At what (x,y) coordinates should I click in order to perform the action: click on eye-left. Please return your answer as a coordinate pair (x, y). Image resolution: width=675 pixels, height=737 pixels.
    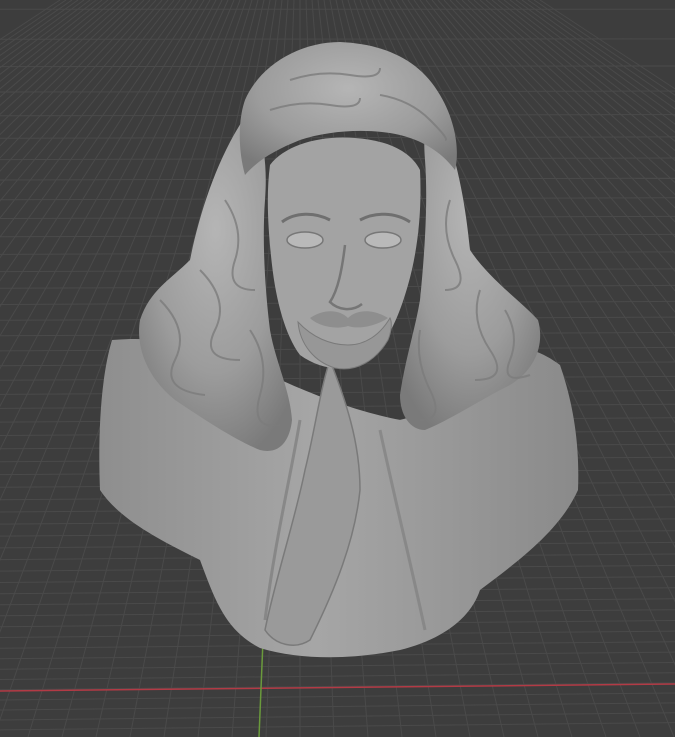
    Looking at the image, I should click on (305, 240).